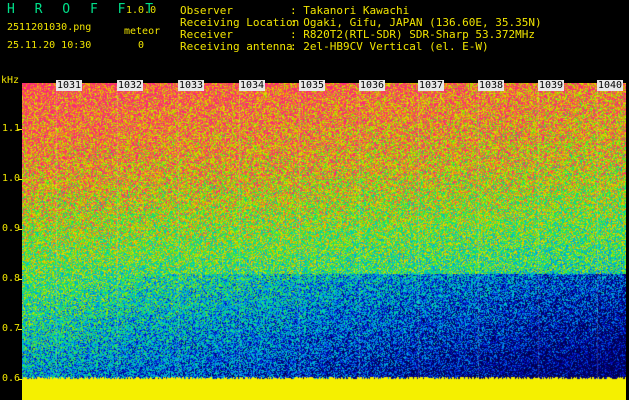 Image resolution: width=629 pixels, height=400 pixels. I want to click on meteor-label: meteor, so click(142, 31).